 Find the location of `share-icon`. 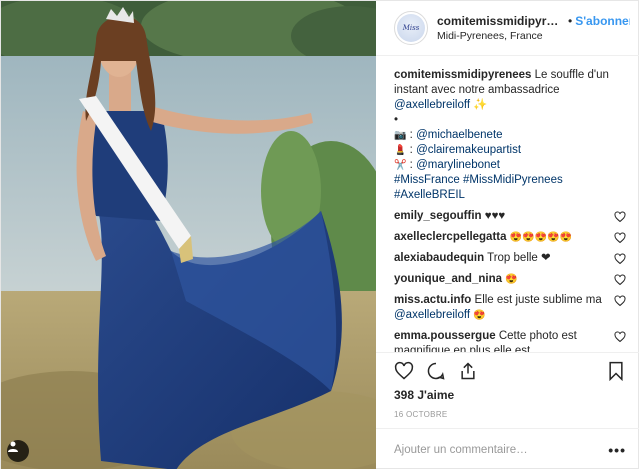

share-icon is located at coordinates (468, 371).